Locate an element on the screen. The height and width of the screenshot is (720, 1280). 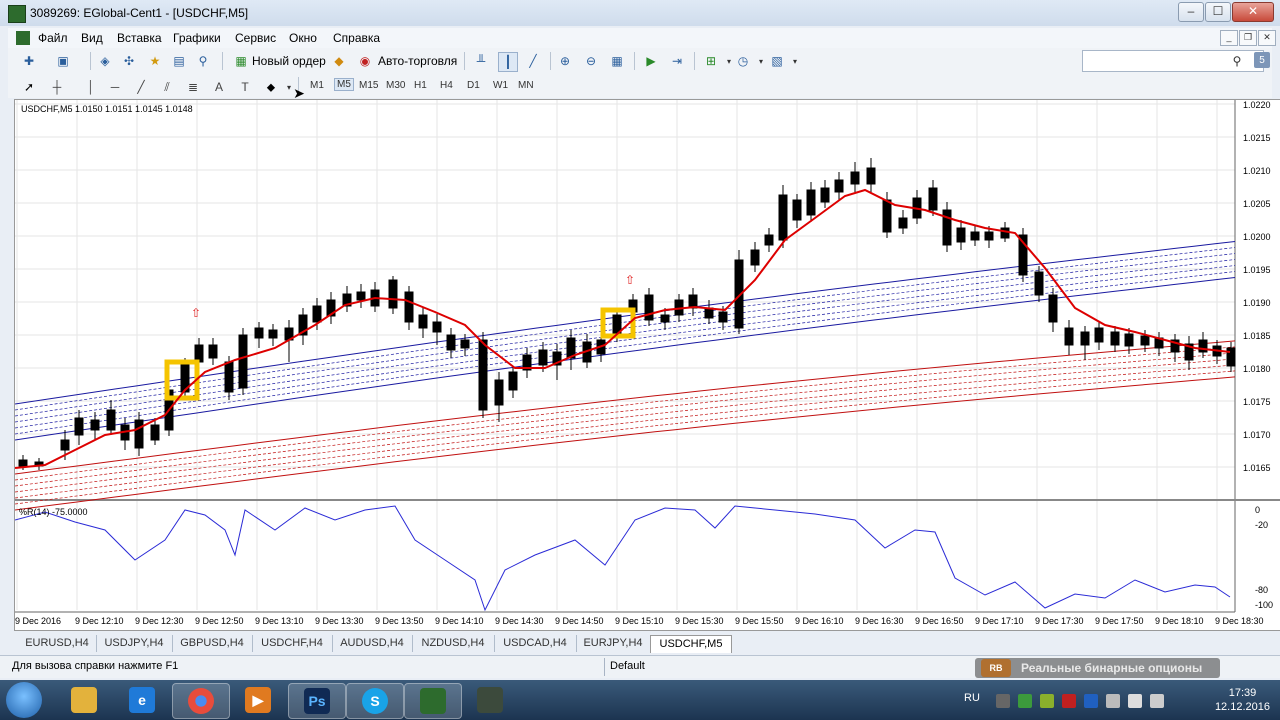
cursor-icon: ➚ is located at coordinates (29, 87).